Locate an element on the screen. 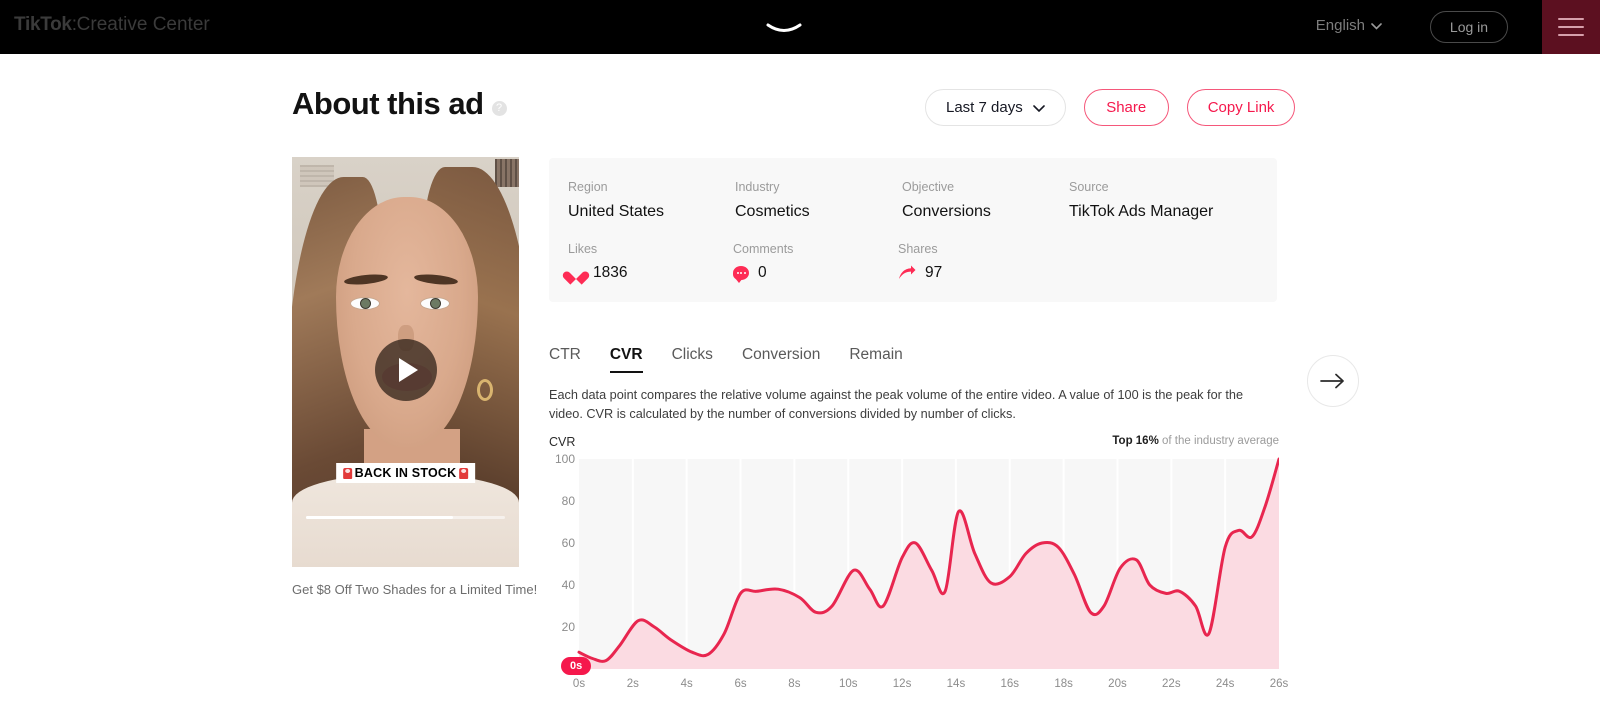 Image resolution: width=1600 pixels, height=714 pixels. x-axis-labels: 0s 2s 4s 6s 8s 10s 12s 14s 16s 18s 20s 22s 24s 26s is located at coordinates (918, 687).